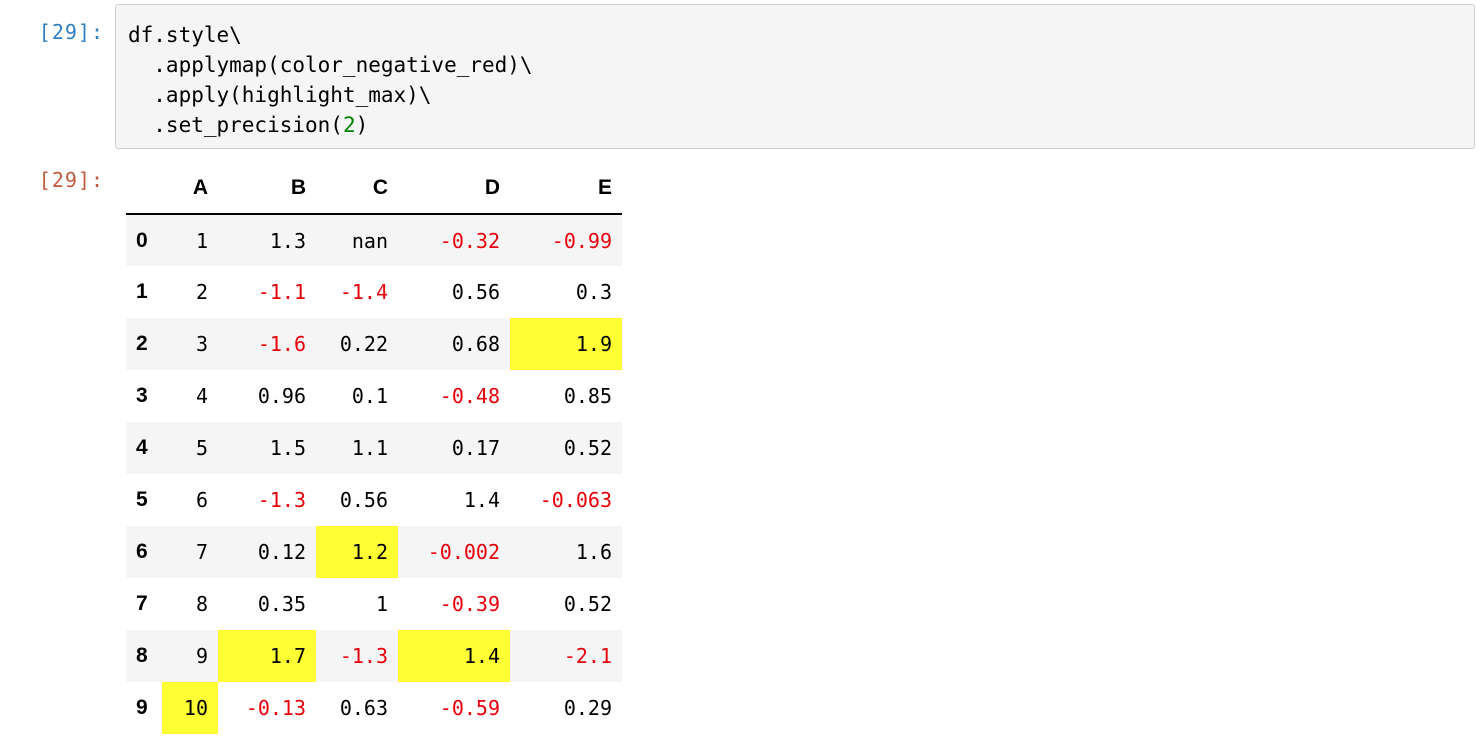 This screenshot has width=1482, height=738. I want to click on column-header-e: E, so click(566, 188).